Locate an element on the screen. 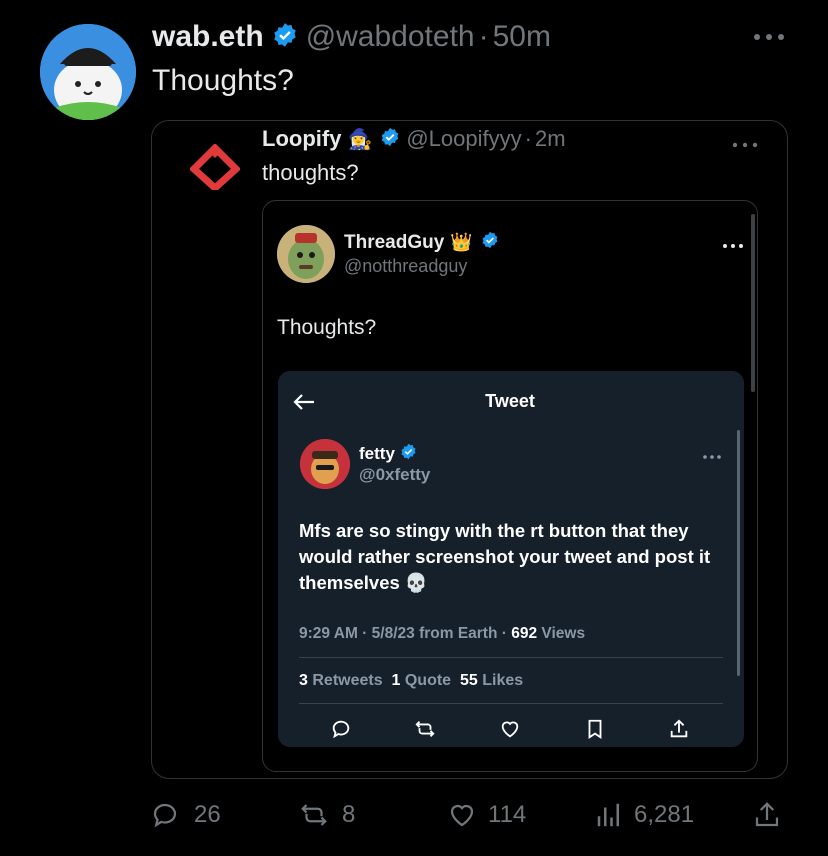 This screenshot has height=856, width=828. quoted-tweet-header: Loopify 🧙‍♀️ @Loopifyyy · 2m is located at coordinates (414, 139).